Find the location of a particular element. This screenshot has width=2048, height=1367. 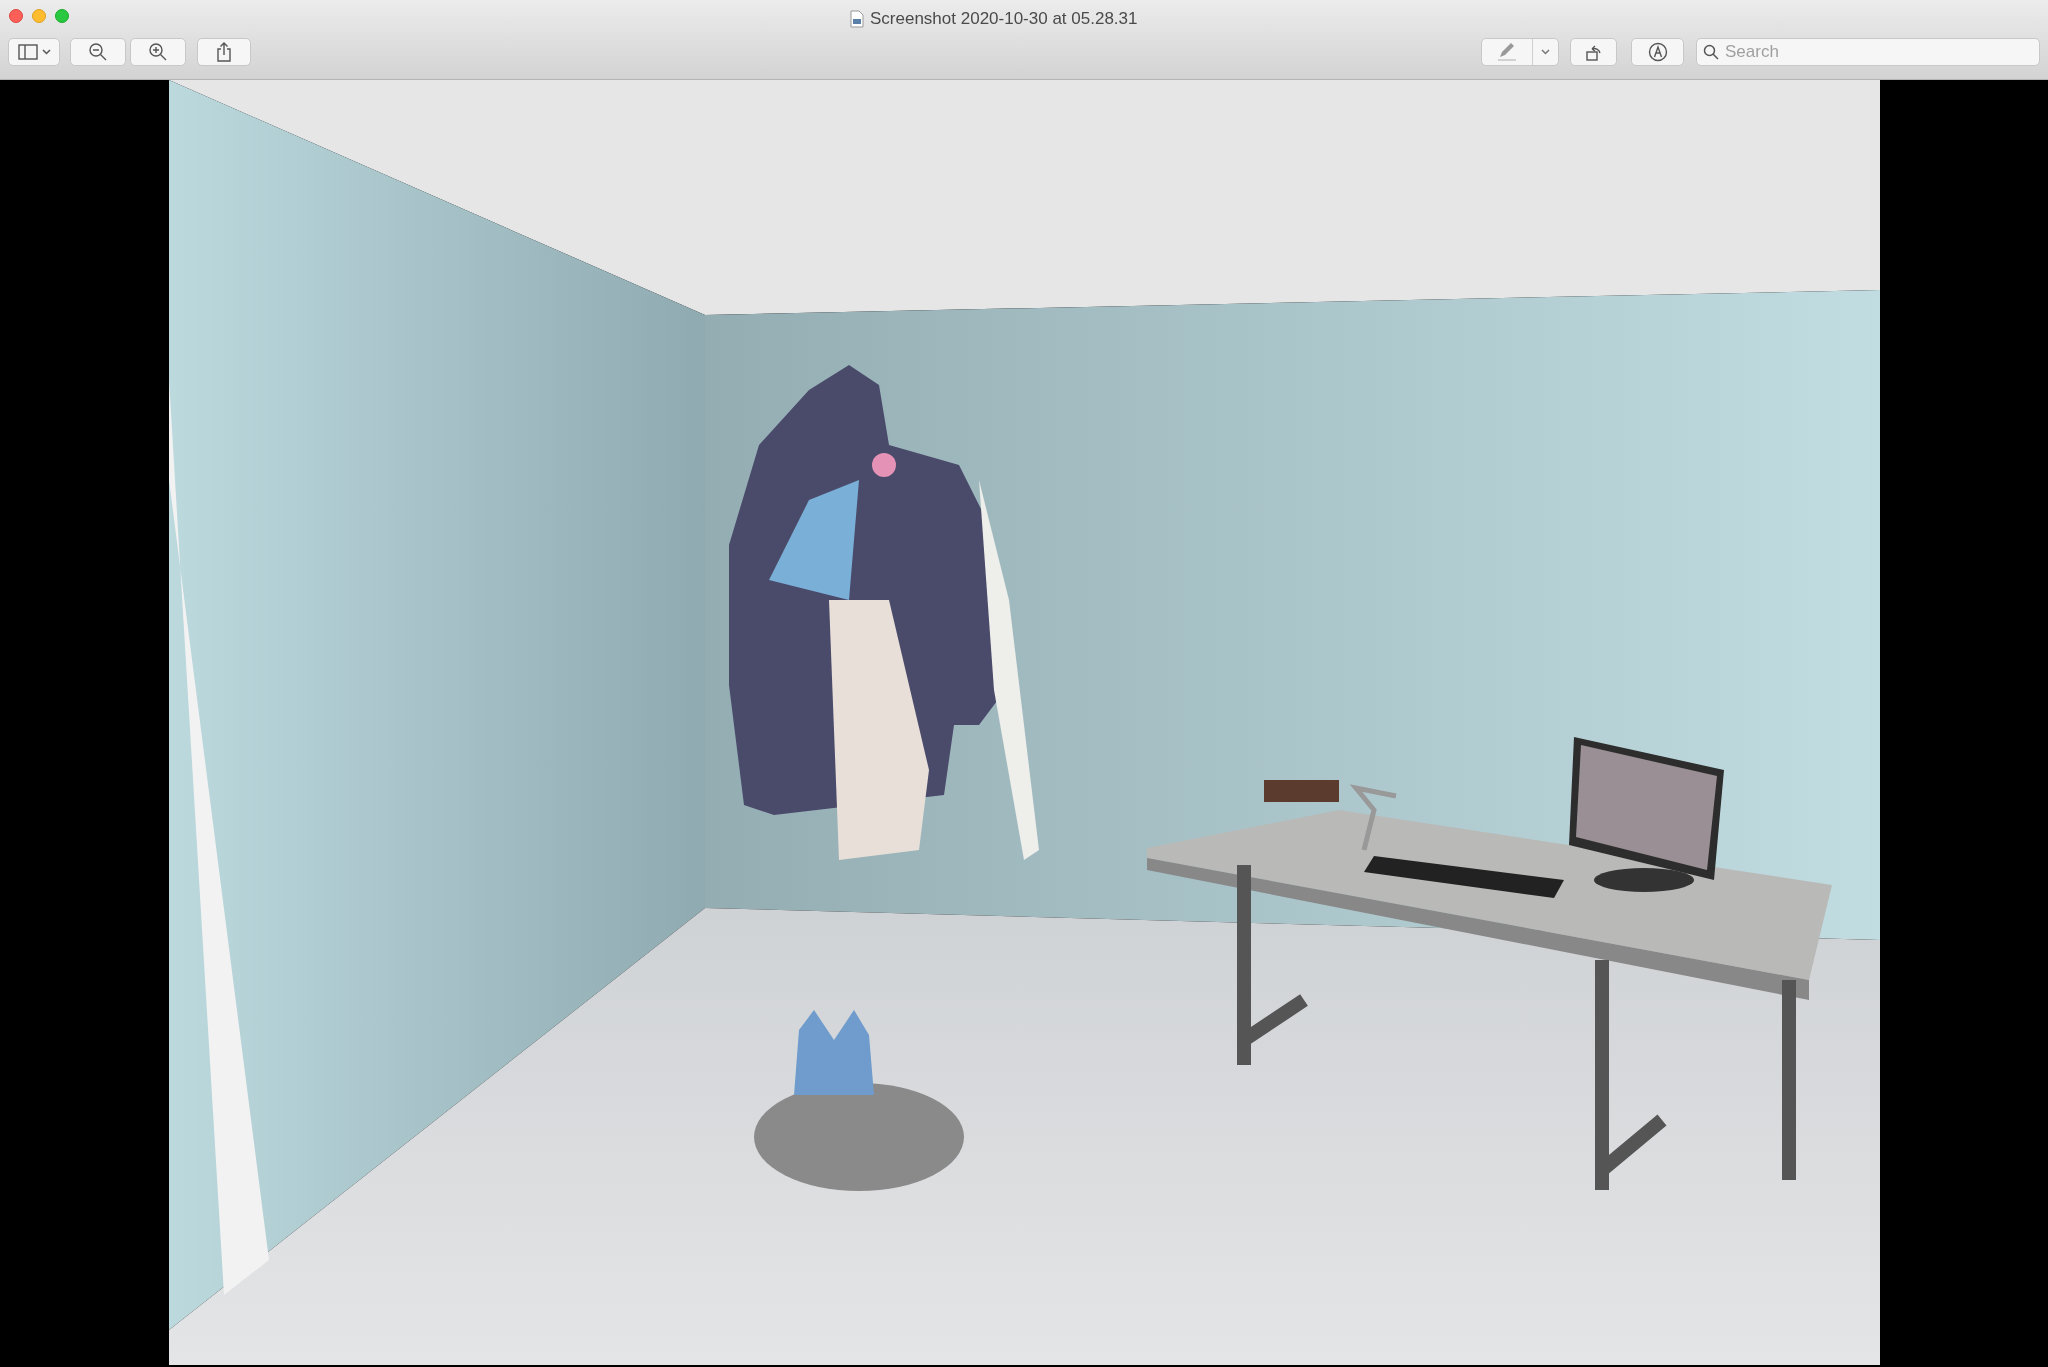

sidebar-button is located at coordinates (34, 52).